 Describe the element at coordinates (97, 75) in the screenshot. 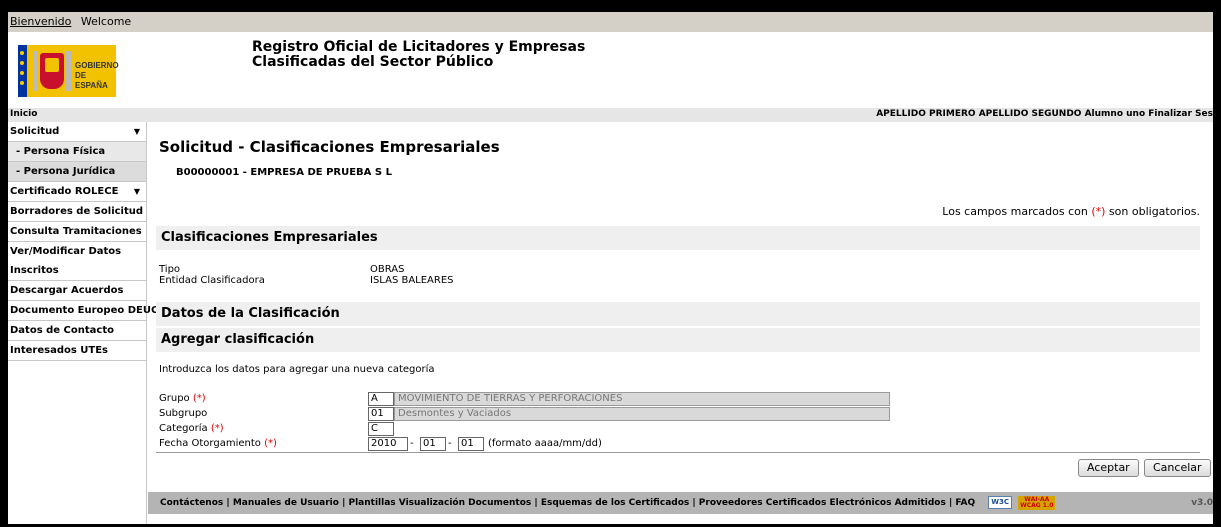

I see `logo-text: GOBIERNO DE ESPAÑA` at that location.